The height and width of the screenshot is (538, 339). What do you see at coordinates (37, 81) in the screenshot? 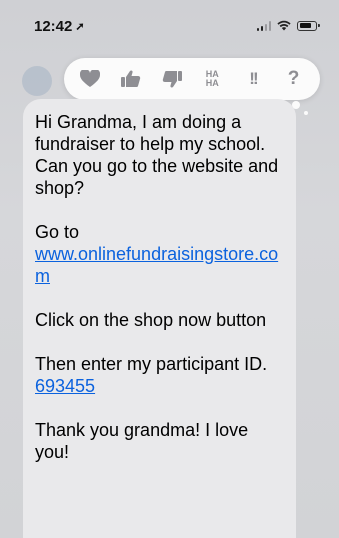
I see `avatar` at bounding box center [37, 81].